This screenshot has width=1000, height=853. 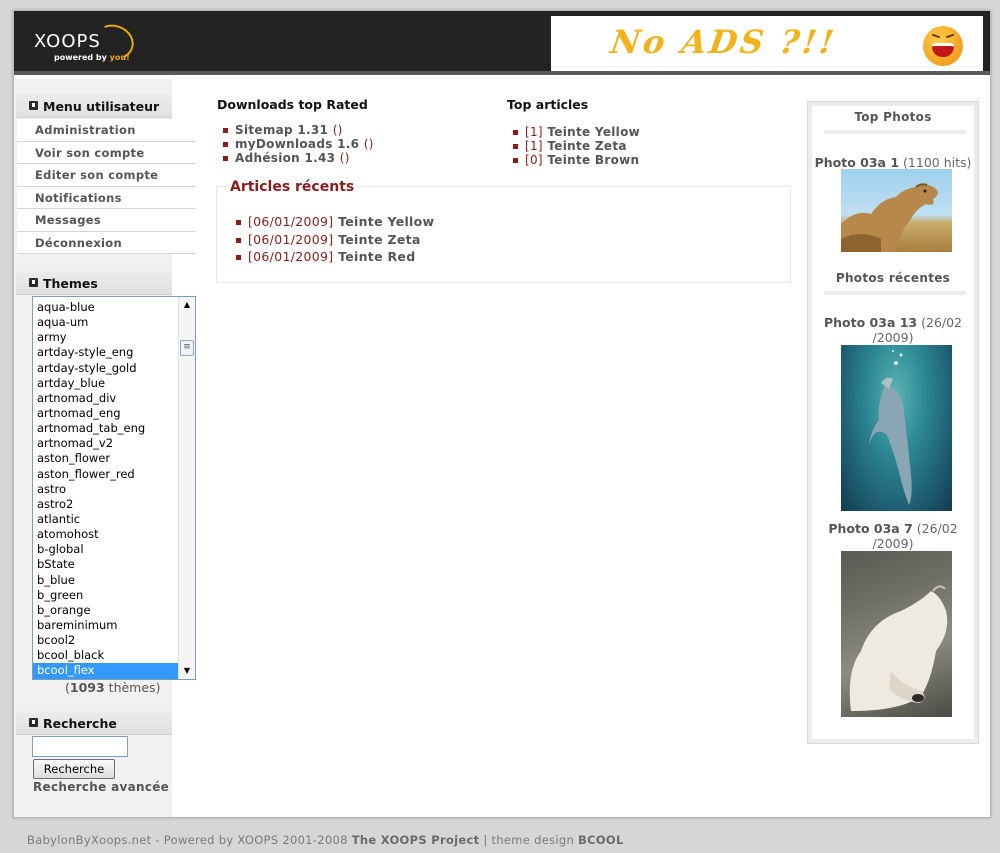 What do you see at coordinates (105, 398) in the screenshot?
I see `theme-option: artnomad_div` at bounding box center [105, 398].